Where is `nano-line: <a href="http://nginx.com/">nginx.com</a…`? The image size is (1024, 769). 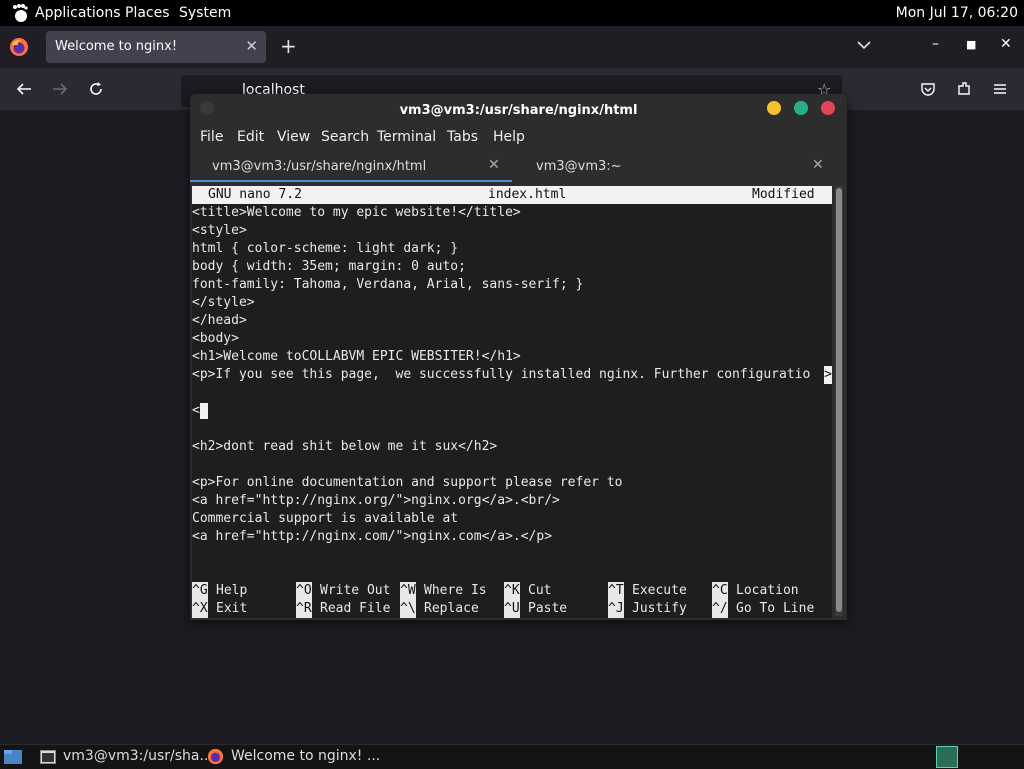
nano-line: <a href="http://nginx.com/">nginx.com</a… is located at coordinates (372, 537).